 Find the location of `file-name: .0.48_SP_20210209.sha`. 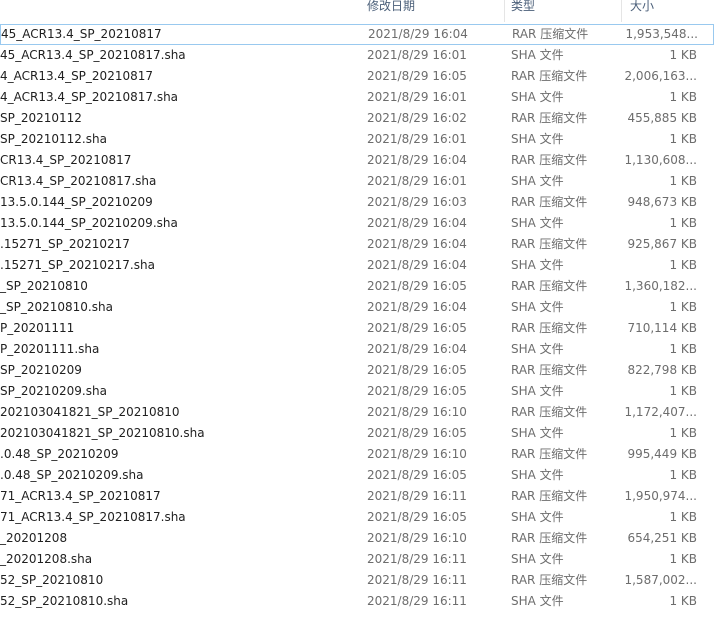

file-name: .0.48_SP_20210209.sha is located at coordinates (72, 475).